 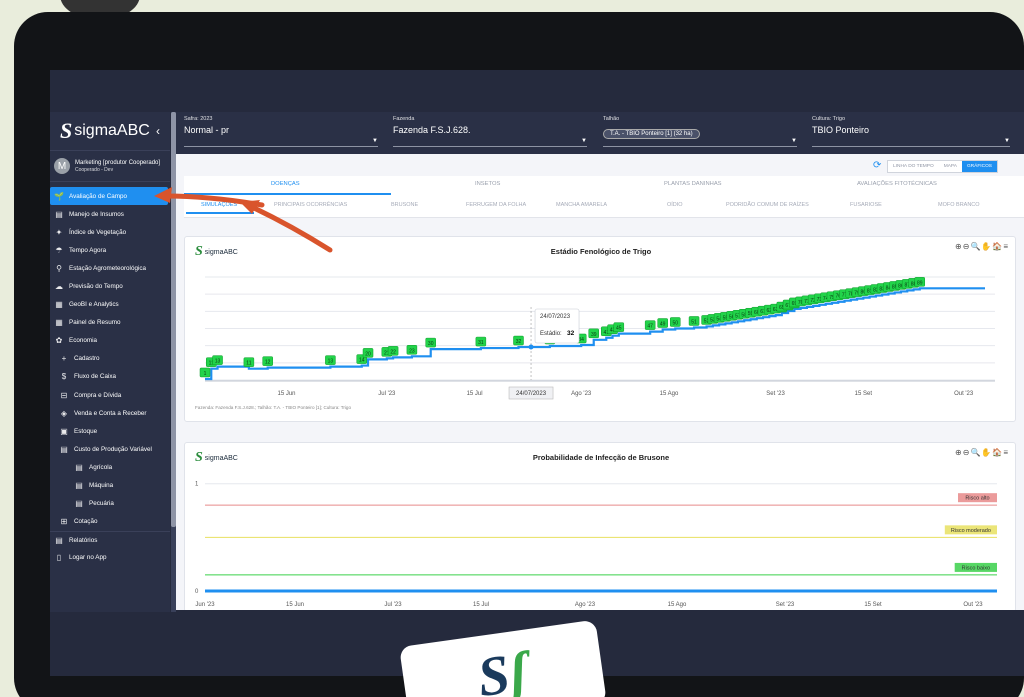 What do you see at coordinates (693, 184) in the screenshot?
I see `tab-plantas-daninhas: PLANTAS DANINHAS` at bounding box center [693, 184].